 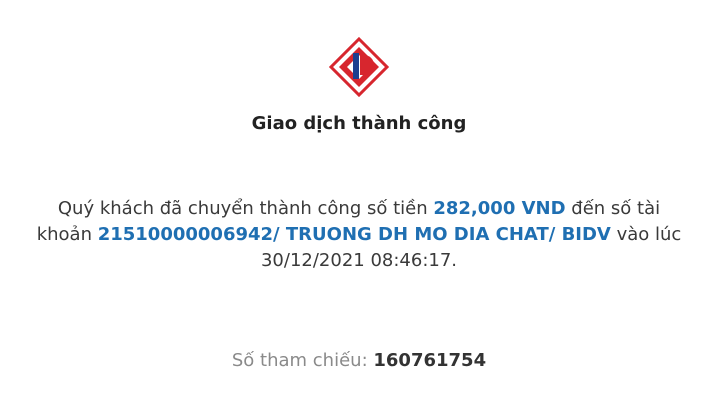 What do you see at coordinates (430, 360) in the screenshot?
I see `reference-number: 160761754` at bounding box center [430, 360].